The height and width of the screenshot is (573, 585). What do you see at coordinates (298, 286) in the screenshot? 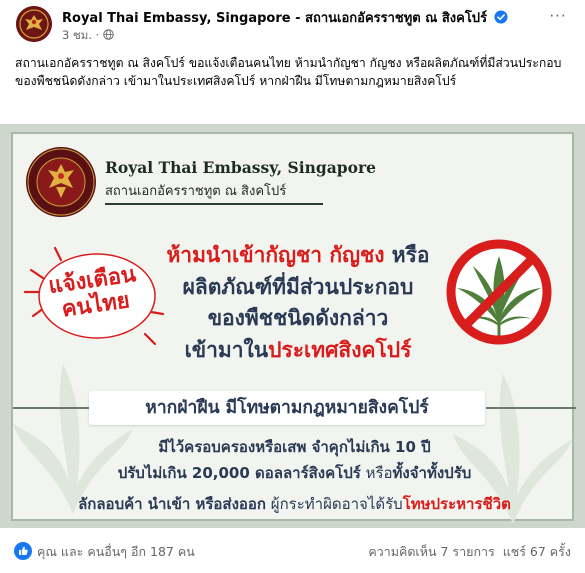
I see `warning-line-2: ผลิตภัณฑ์ที่มีส่วนประกอบ` at bounding box center [298, 286].